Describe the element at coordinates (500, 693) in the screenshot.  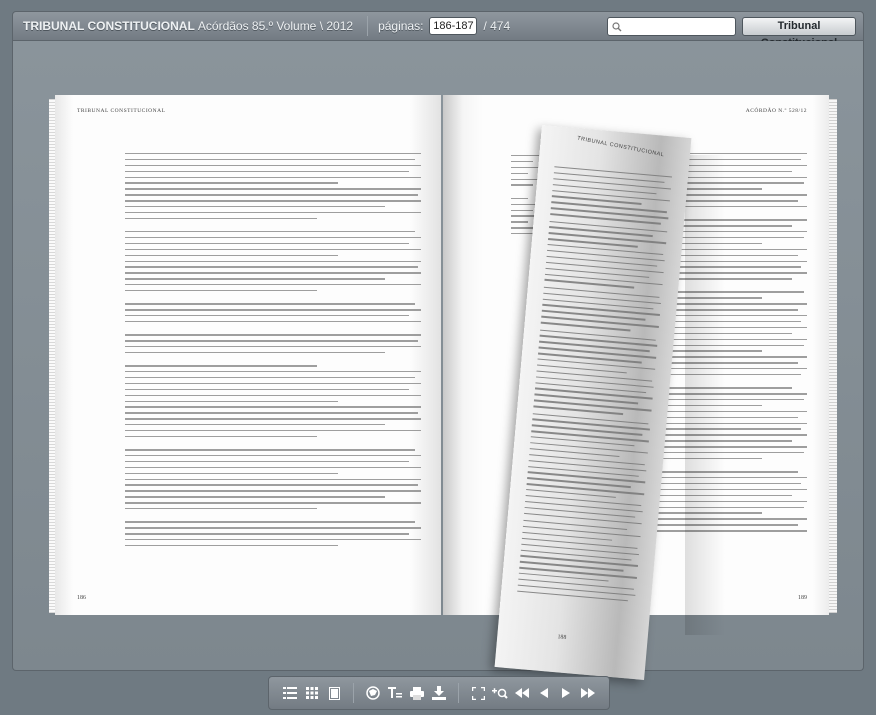
I see `zoom-icon` at that location.